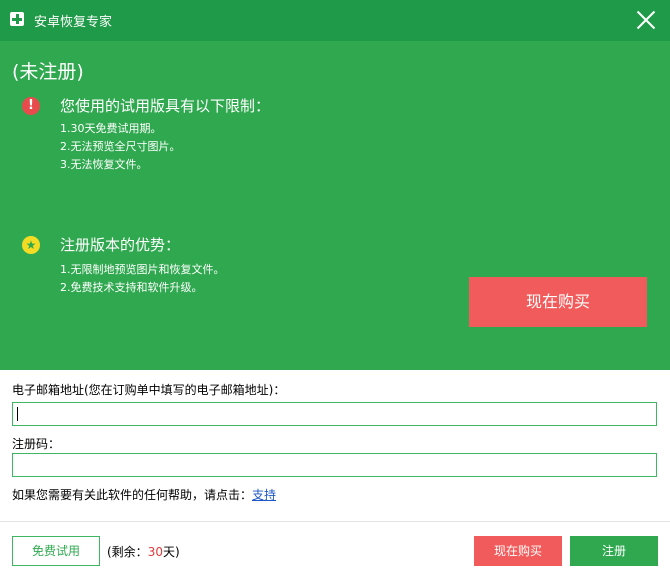 This screenshot has width=670, height=579. What do you see at coordinates (142, 269) in the screenshot?
I see `list-item: 1.无限制地预览图片和恢复文件。` at bounding box center [142, 269].